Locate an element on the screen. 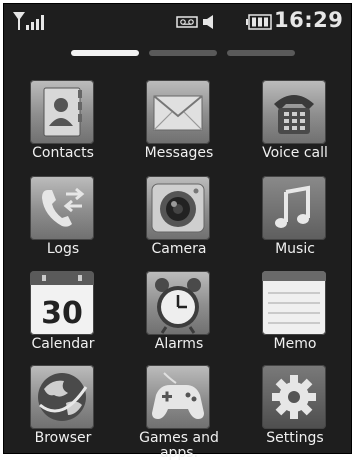 The height and width of the screenshot is (461, 357). app-voice-call: Voice call is located at coordinates (295, 126).